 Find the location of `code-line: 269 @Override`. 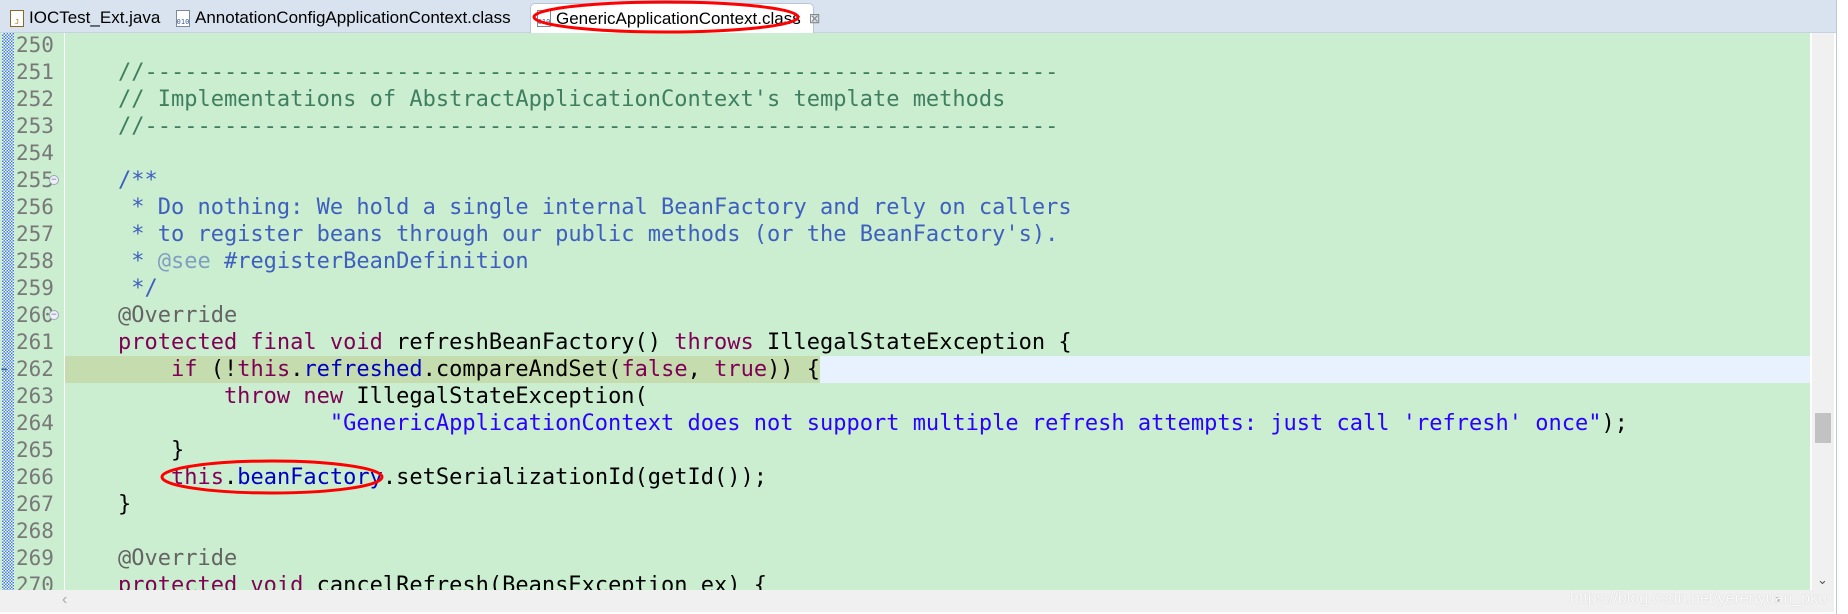

code-line: 269 @Override is located at coordinates (905, 558).